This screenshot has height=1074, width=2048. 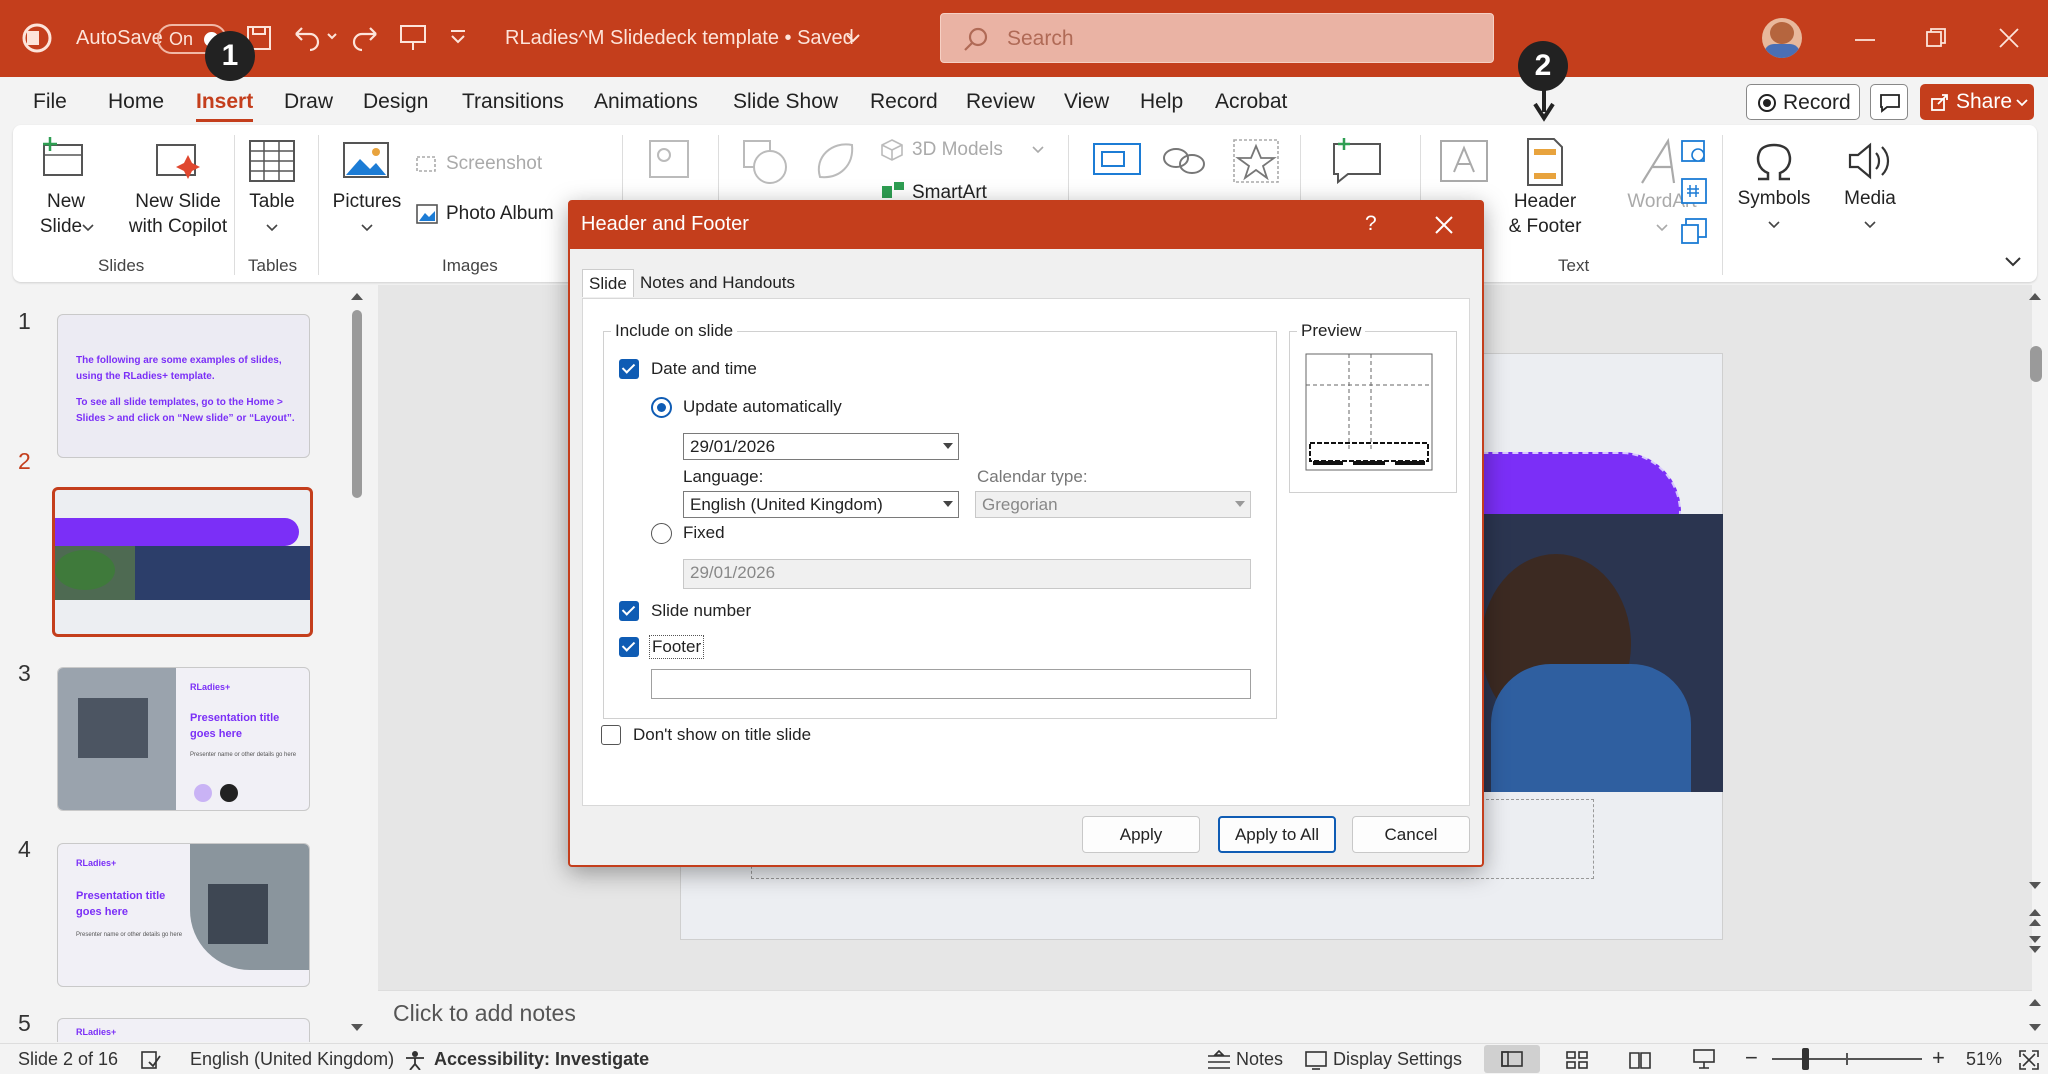 I want to click on date-time-checkbox, so click(x=629, y=369).